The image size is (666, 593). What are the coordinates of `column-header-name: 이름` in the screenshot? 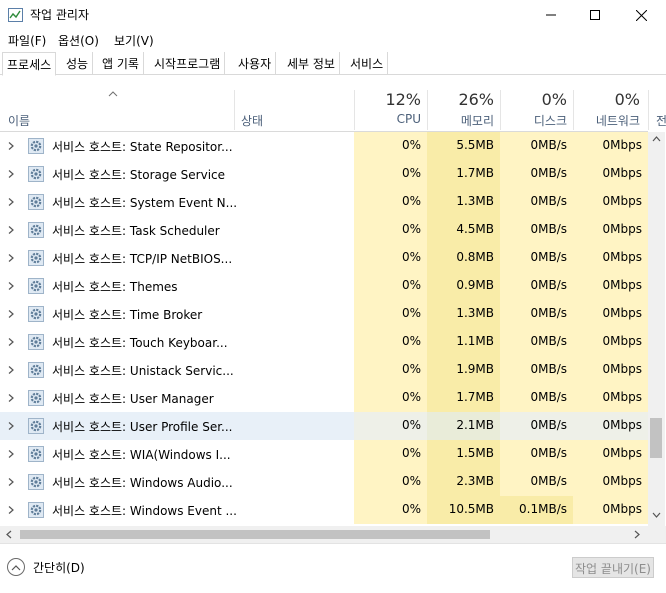 It's located at (19, 120).